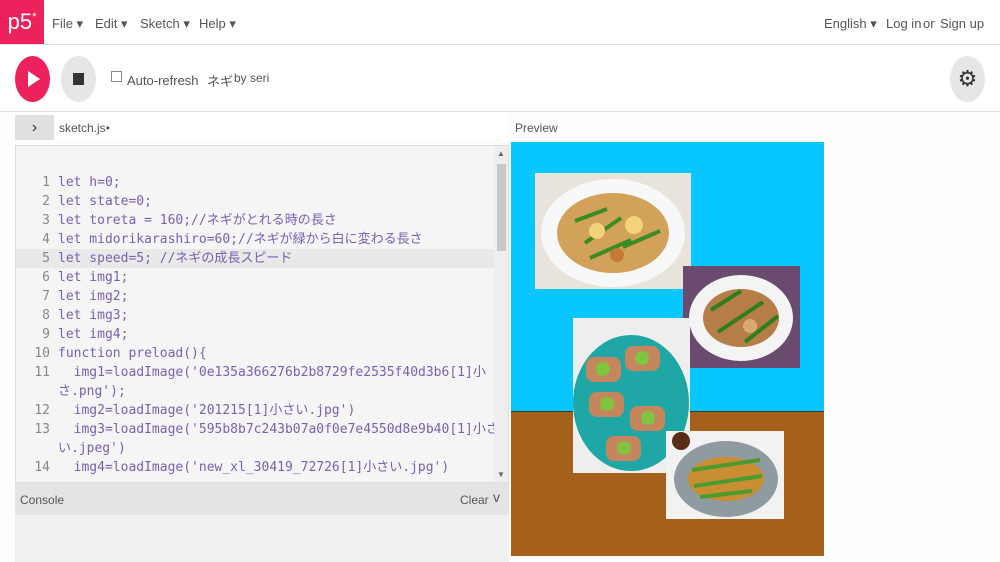  I want to click on sketch-name: ネギ, so click(220, 80).